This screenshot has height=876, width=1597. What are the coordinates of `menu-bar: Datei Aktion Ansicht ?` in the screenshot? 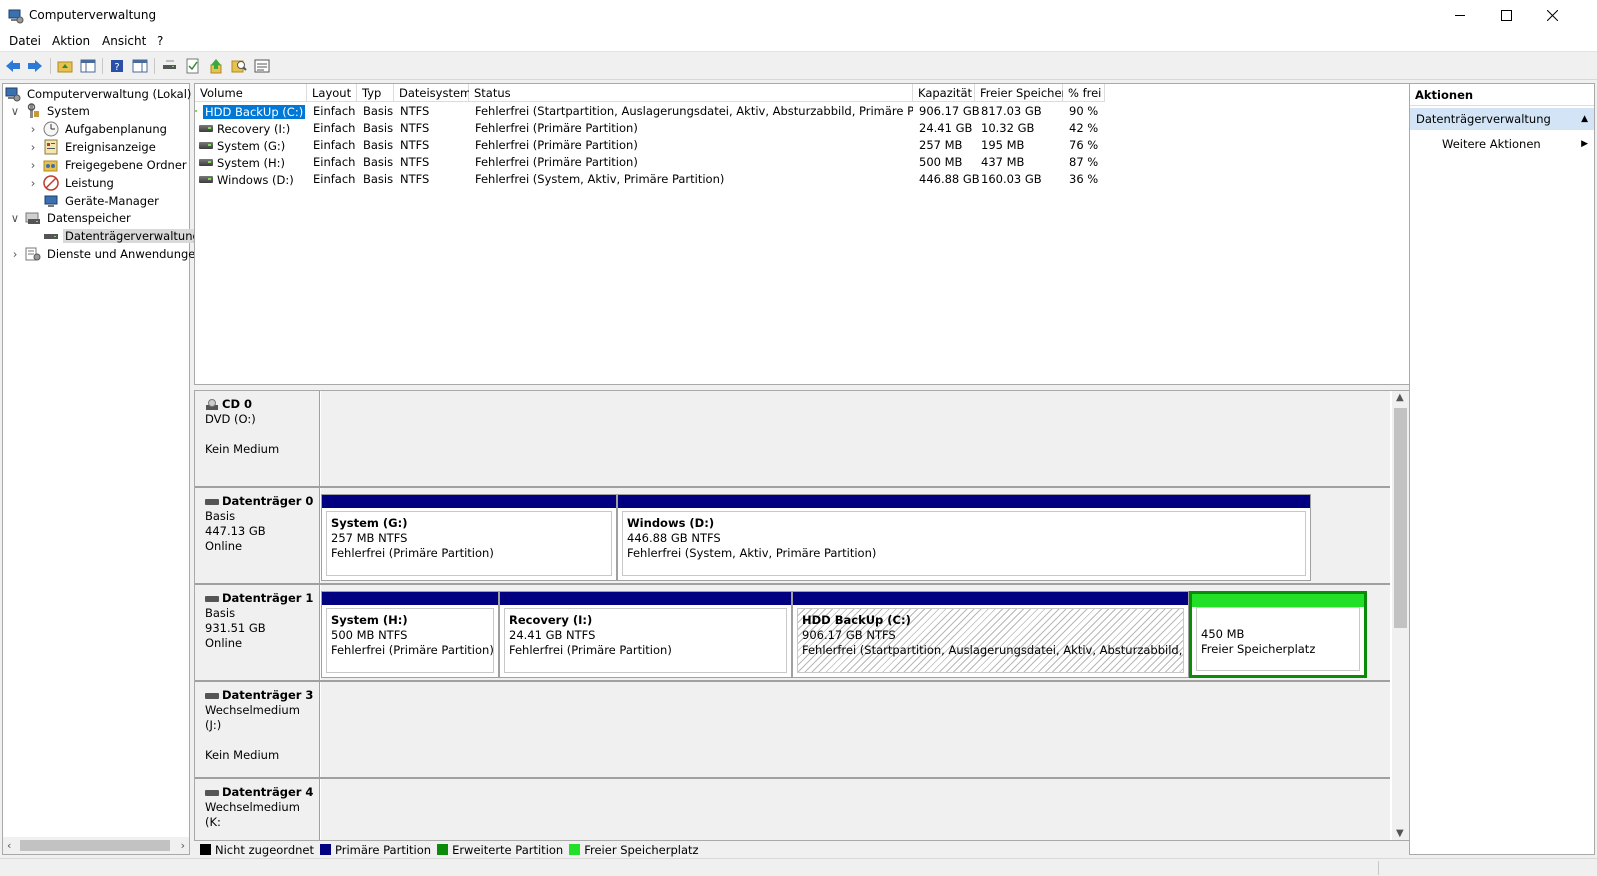 It's located at (798, 41).